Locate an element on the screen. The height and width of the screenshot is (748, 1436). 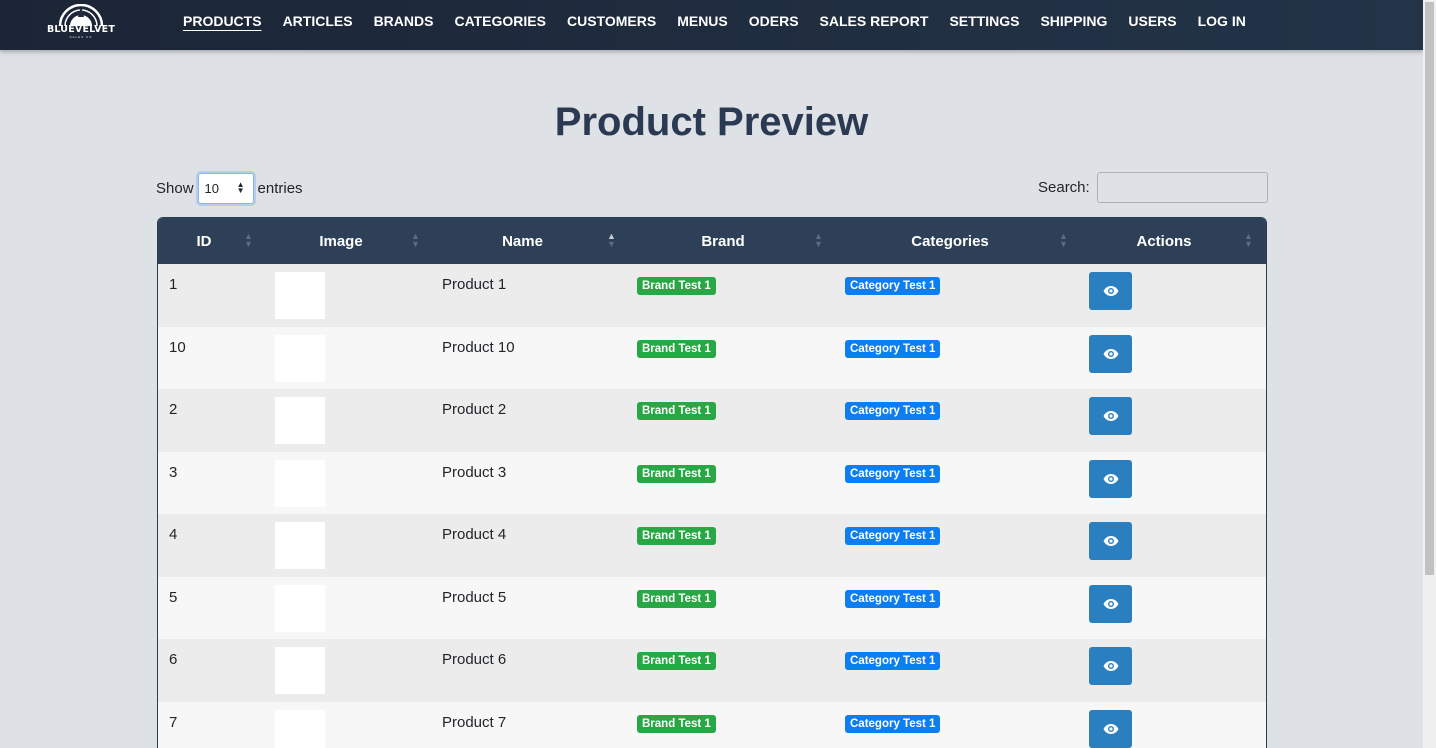
column-header-image: Image is located at coordinates (341, 241).